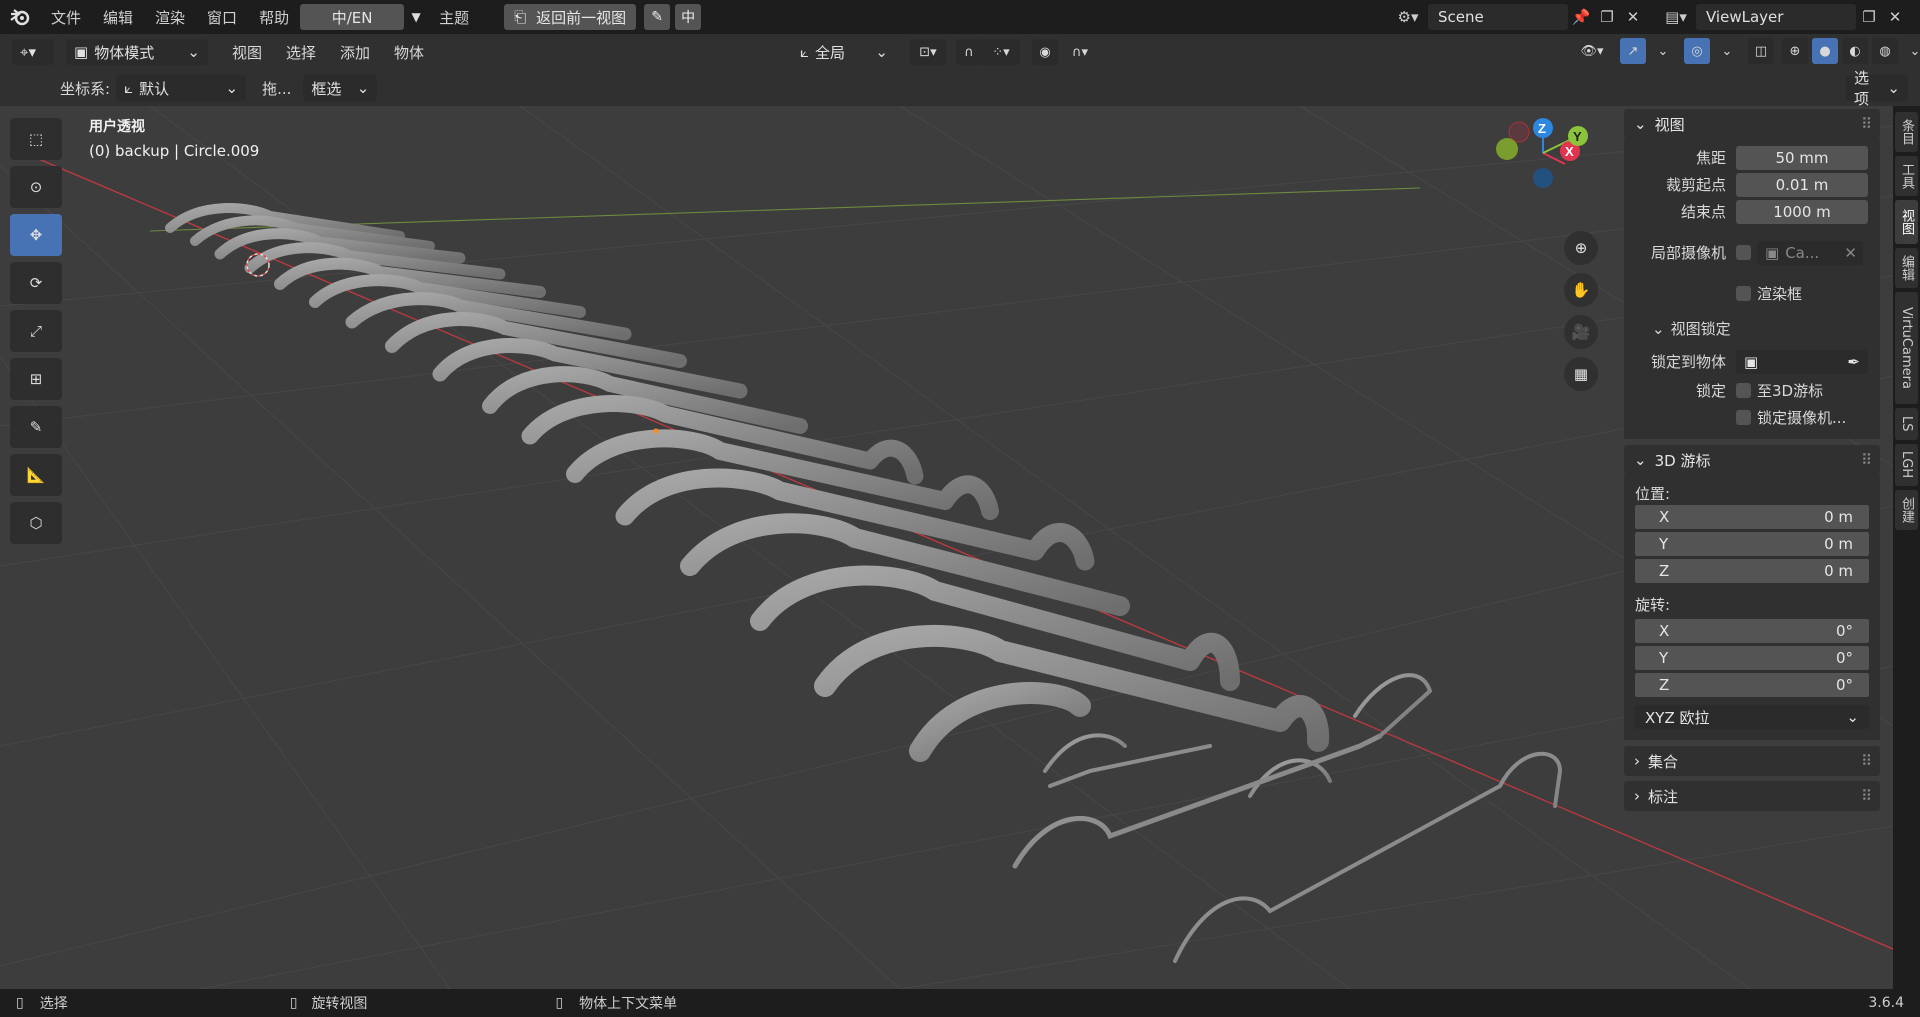 The image size is (1920, 1017). Describe the element at coordinates (33, 52) in the screenshot. I see `editor-type-dropdown: ⌖▾` at that location.